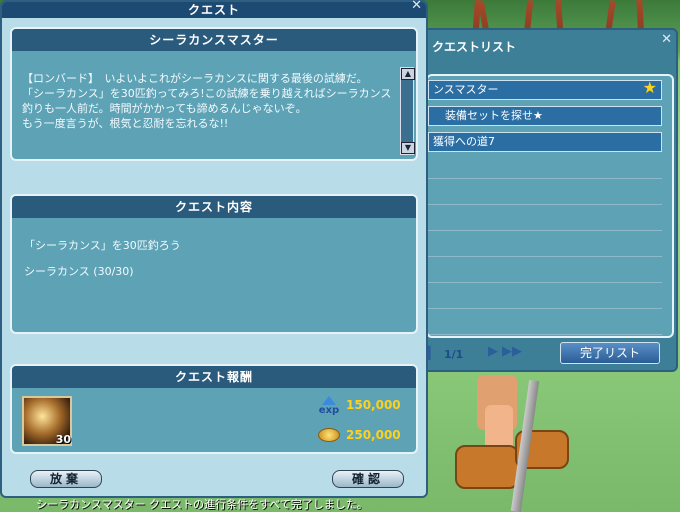  Describe the element at coordinates (214, 409) in the screenshot. I see `quest-reward-panel: クエスト報酬 30 exp 150,000 250,000` at that location.